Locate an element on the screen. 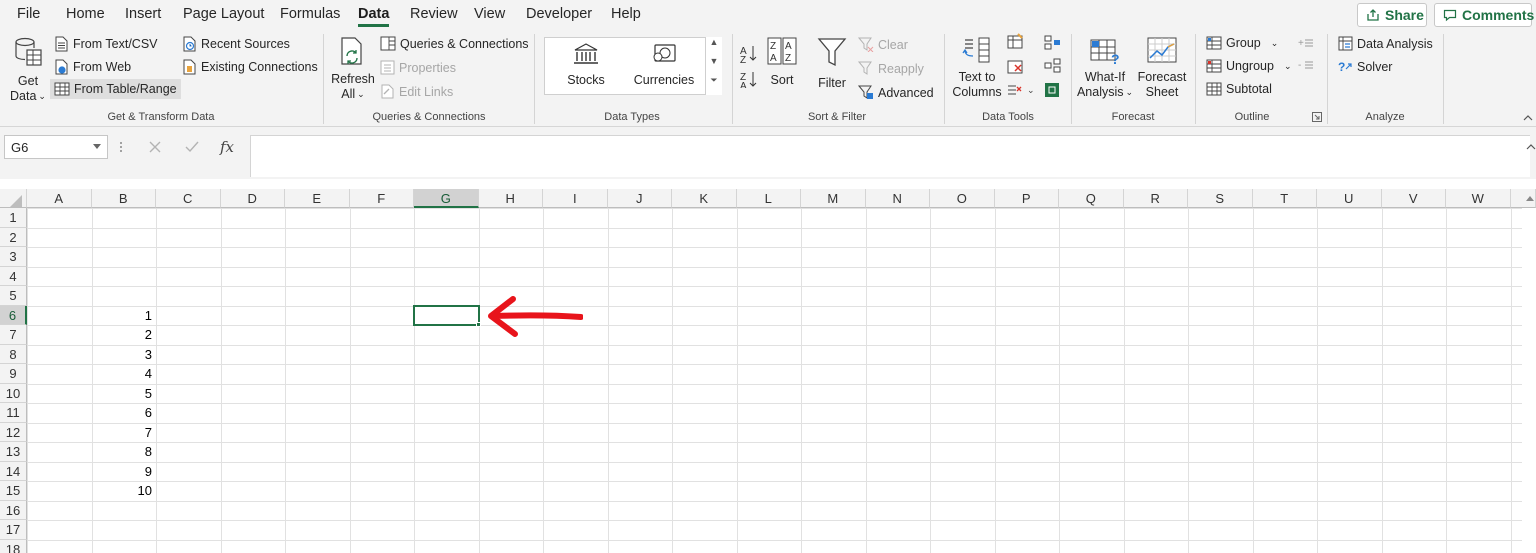 The height and width of the screenshot is (553, 1536). name-box-dropdown-icon is located at coordinates (97, 147).